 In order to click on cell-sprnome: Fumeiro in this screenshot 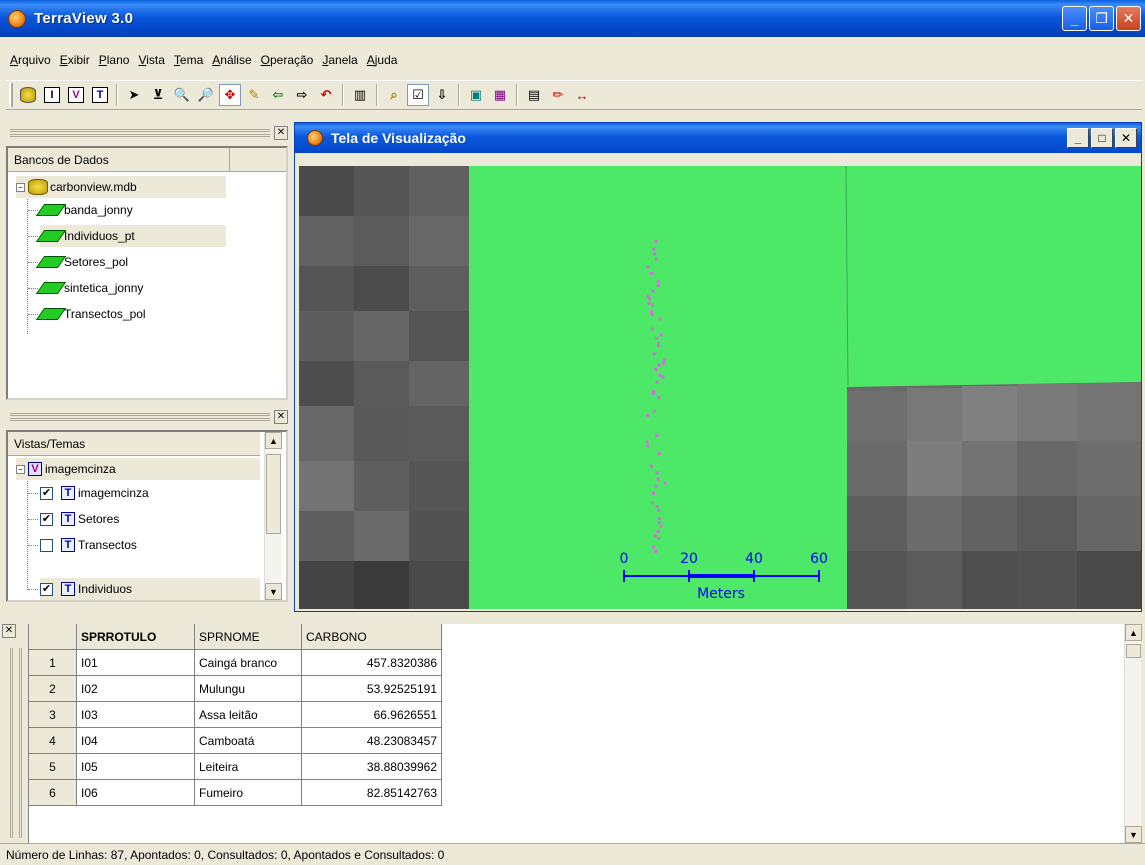, I will do `click(248, 793)`.